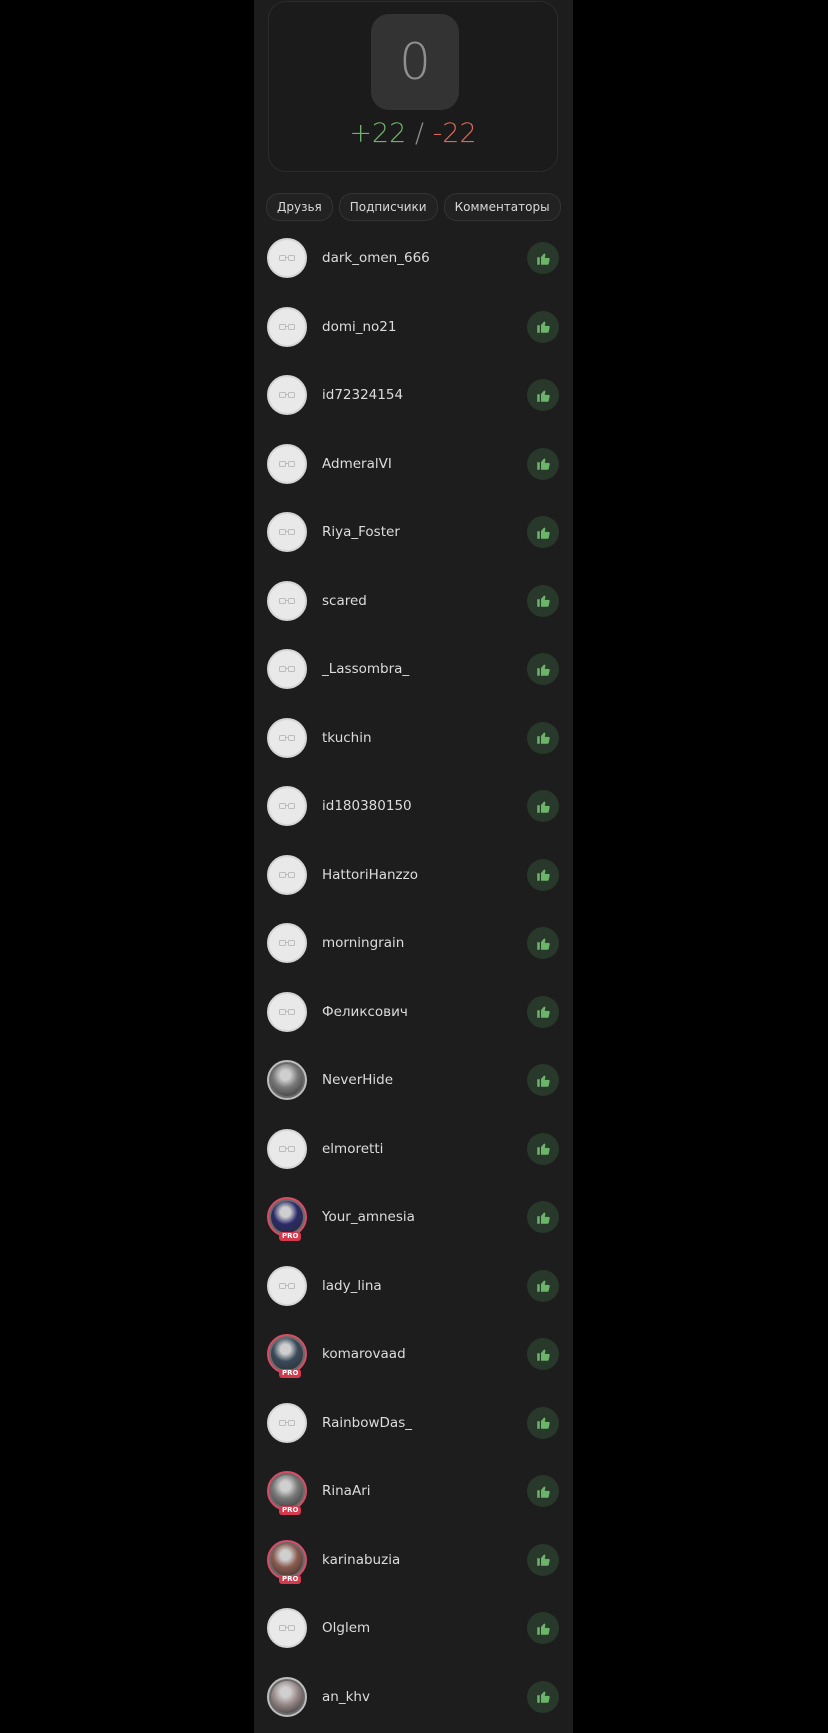 This screenshot has height=1733, width=828. What do you see at coordinates (502, 207) in the screenshot?
I see `tab-commenters: Комментаторы` at bounding box center [502, 207].